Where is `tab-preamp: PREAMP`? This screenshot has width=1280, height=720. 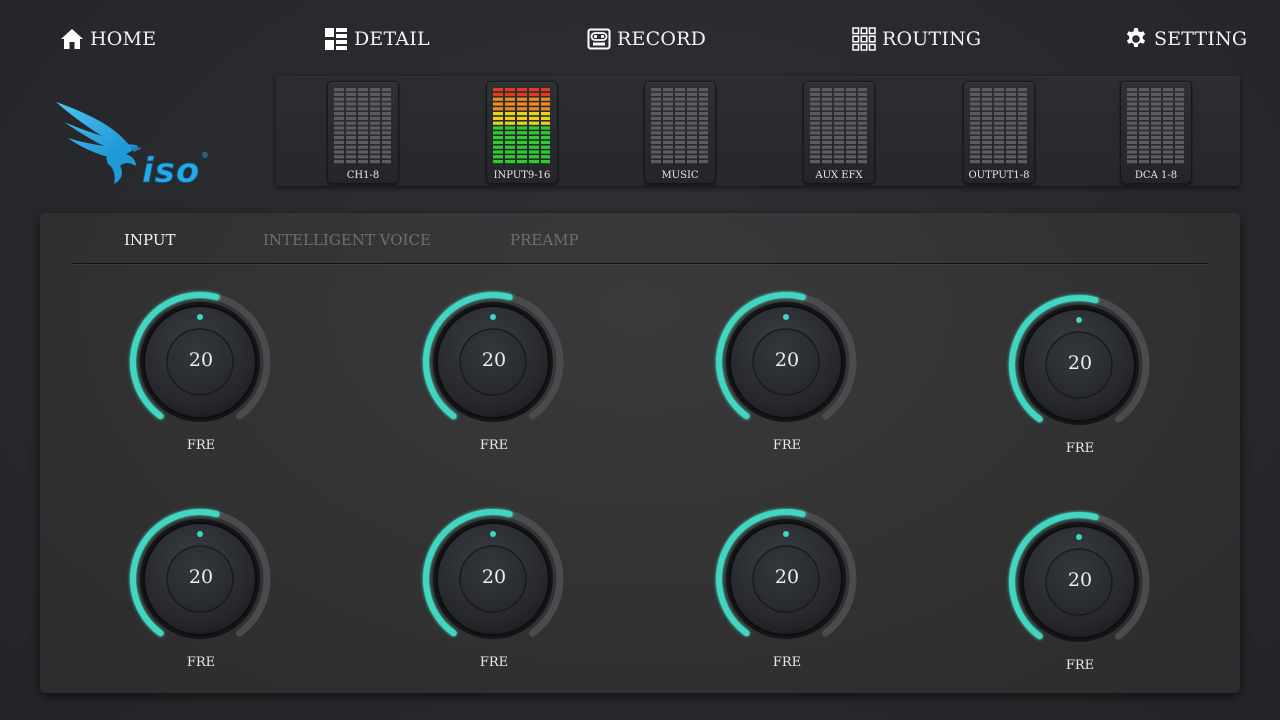
tab-preamp: PREAMP is located at coordinates (544, 240).